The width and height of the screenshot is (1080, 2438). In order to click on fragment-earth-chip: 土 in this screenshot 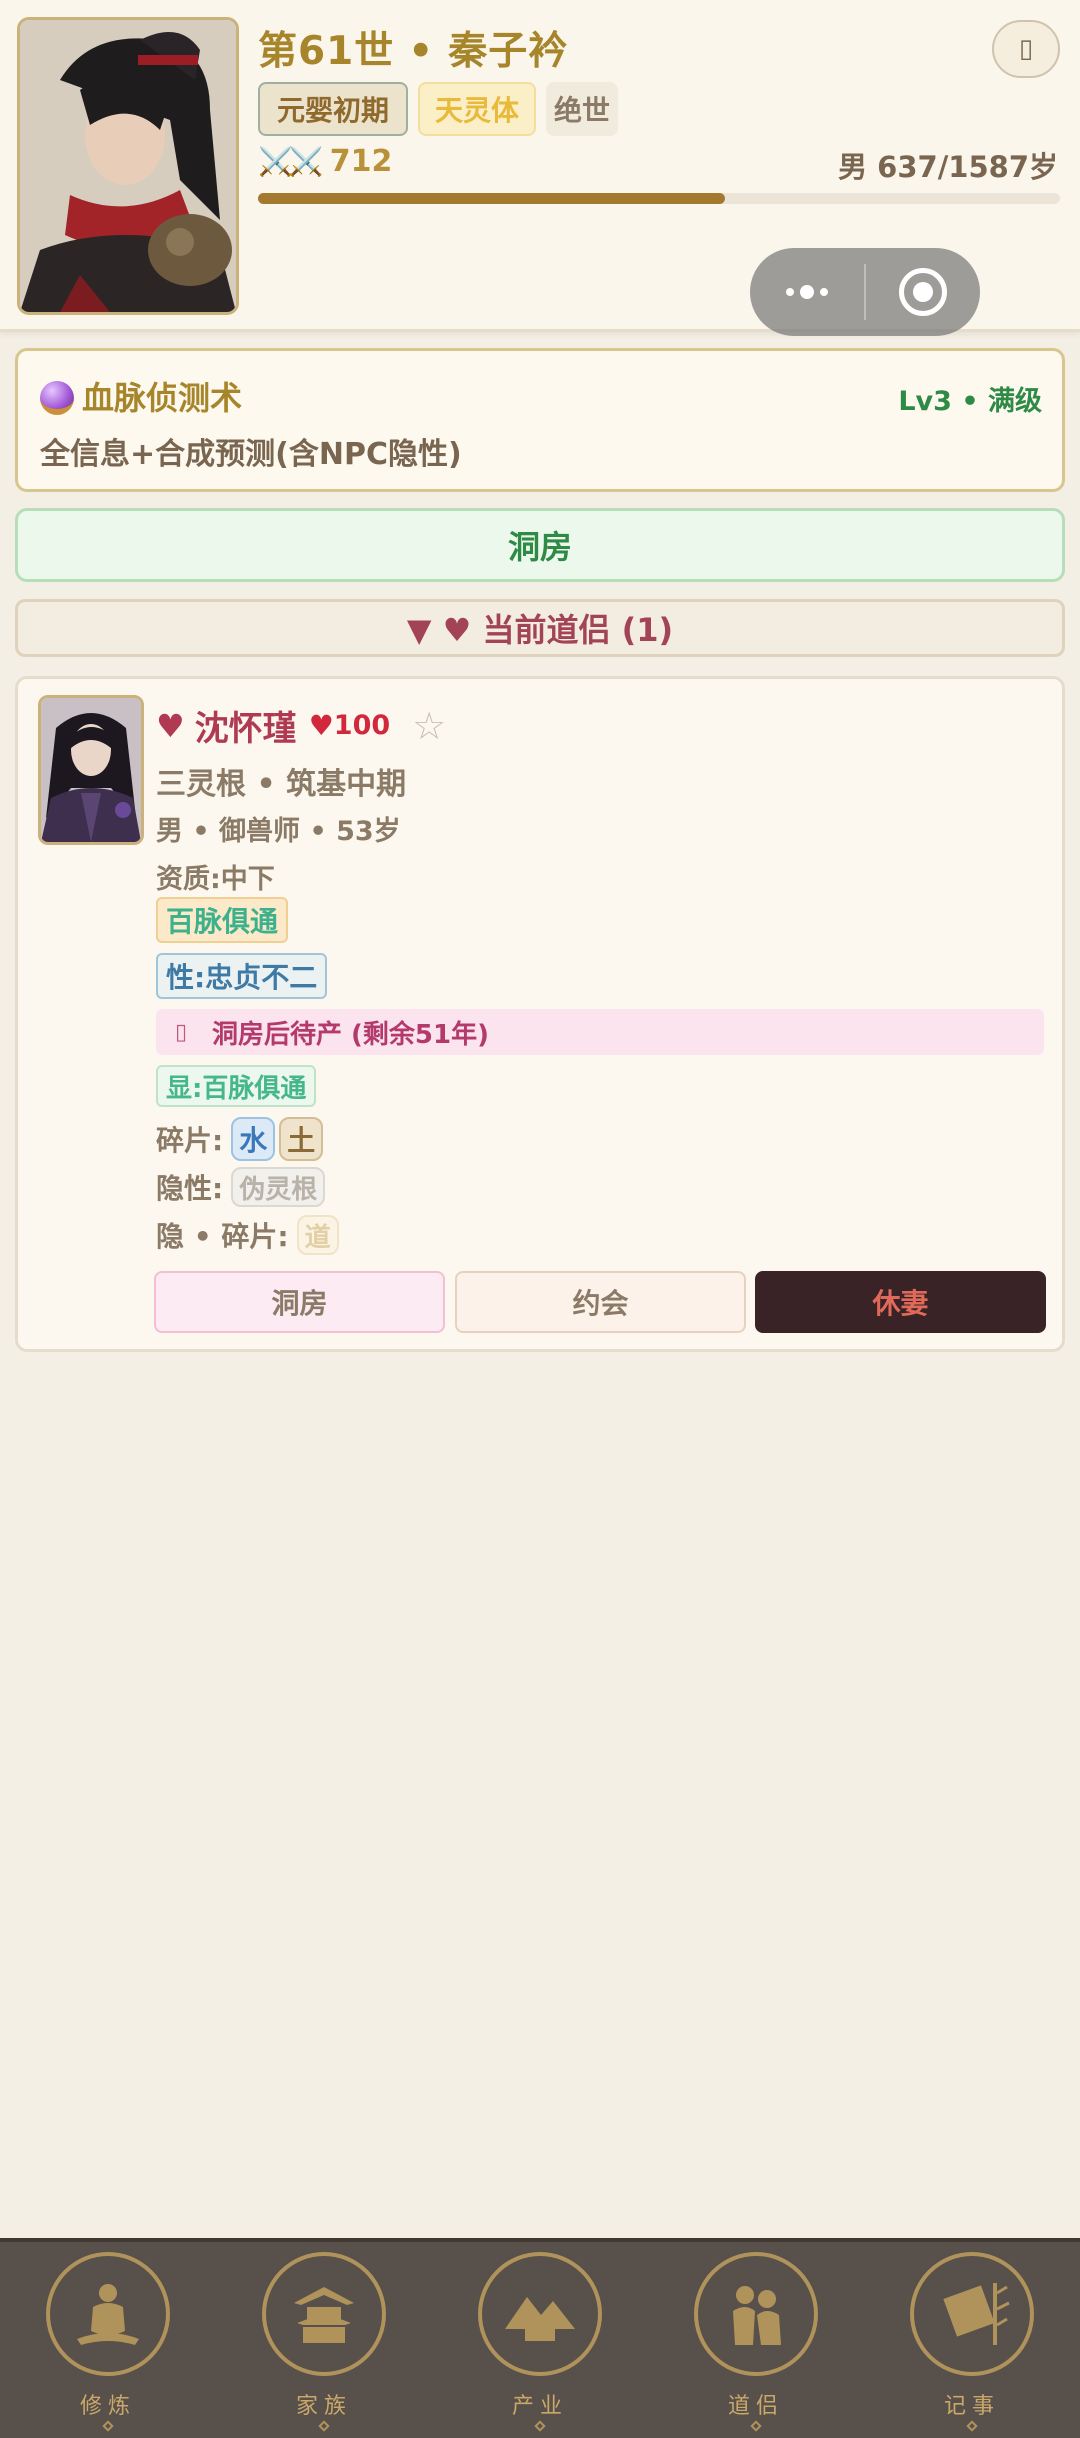, I will do `click(301, 1139)`.